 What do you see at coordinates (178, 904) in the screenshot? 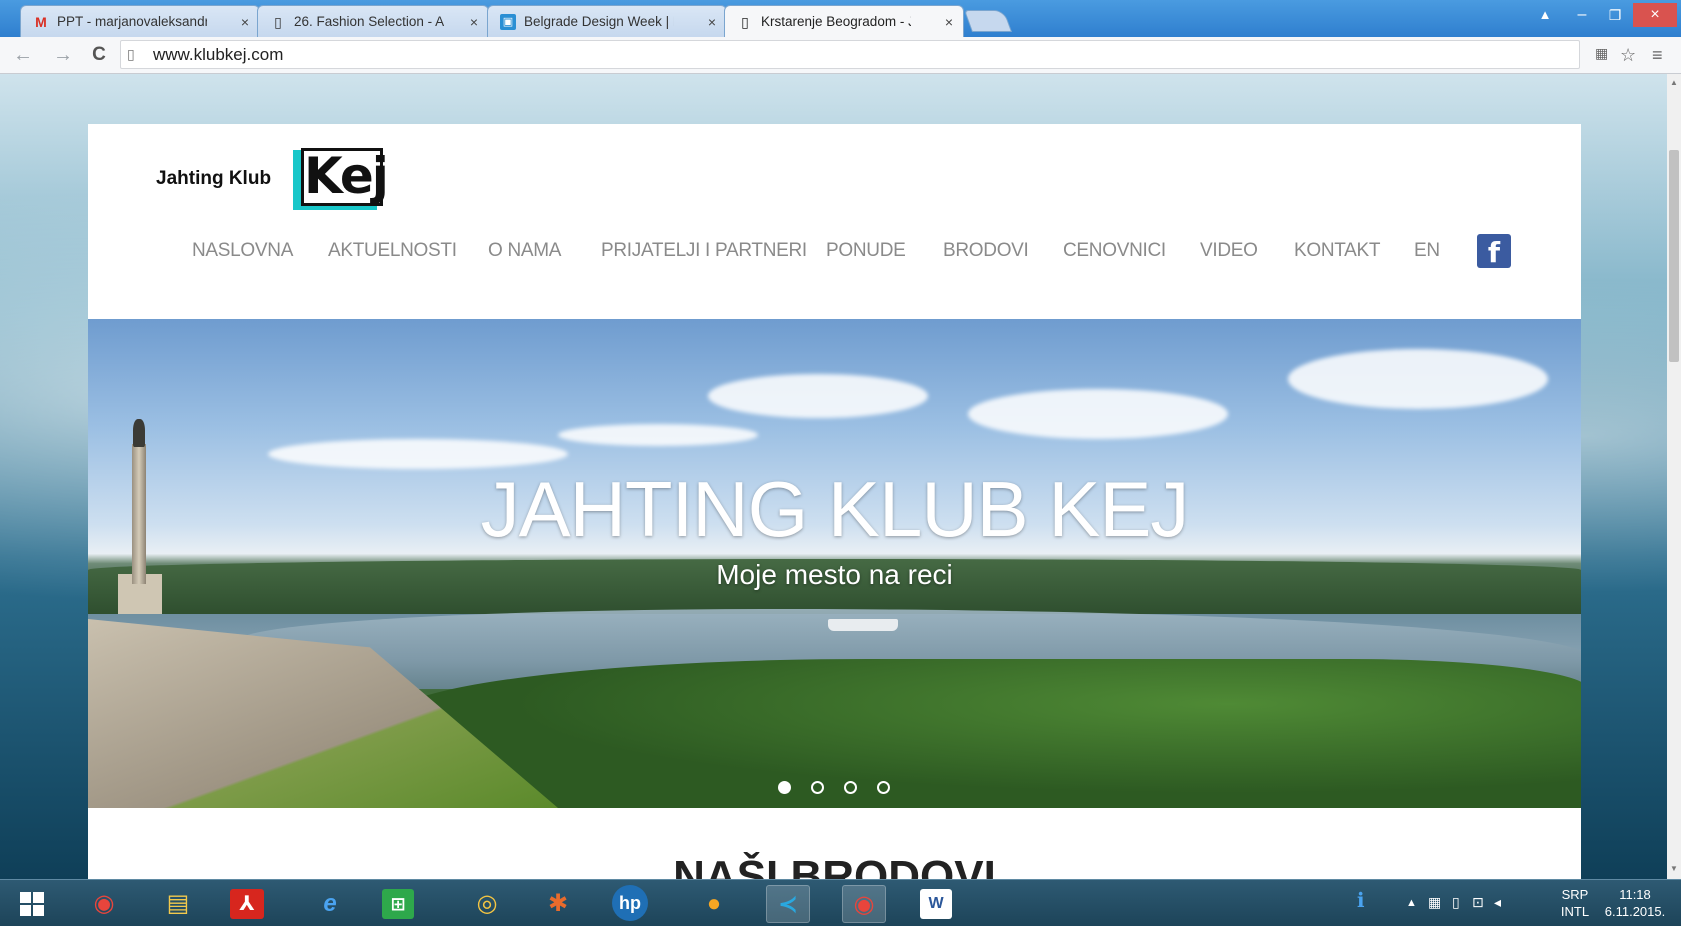
I see `file-explorer-icon: ▤` at bounding box center [178, 904].